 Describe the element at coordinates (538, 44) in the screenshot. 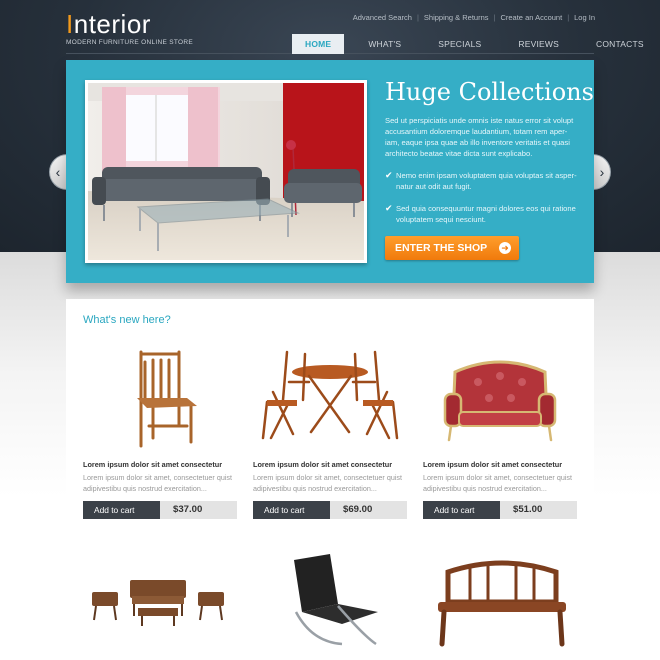

I see `nav-reviews: REVIEWS` at that location.